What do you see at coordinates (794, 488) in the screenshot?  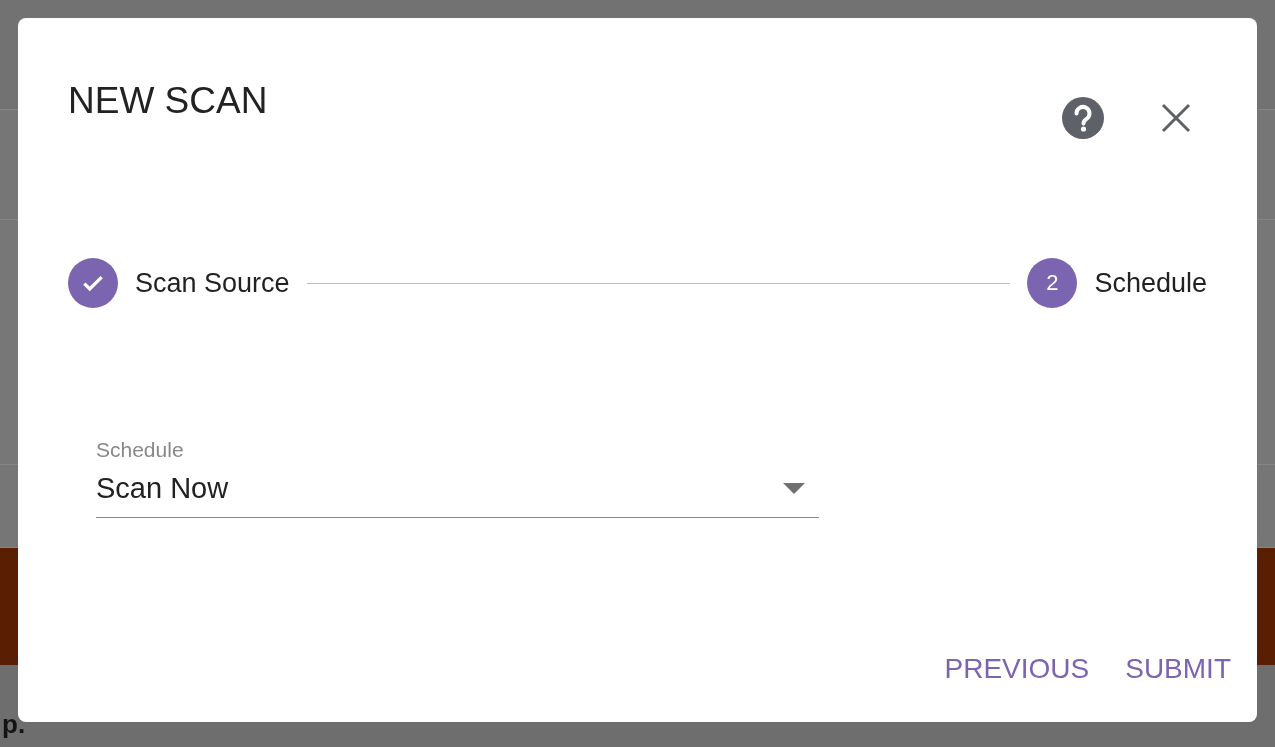 I see `caret-icon` at bounding box center [794, 488].